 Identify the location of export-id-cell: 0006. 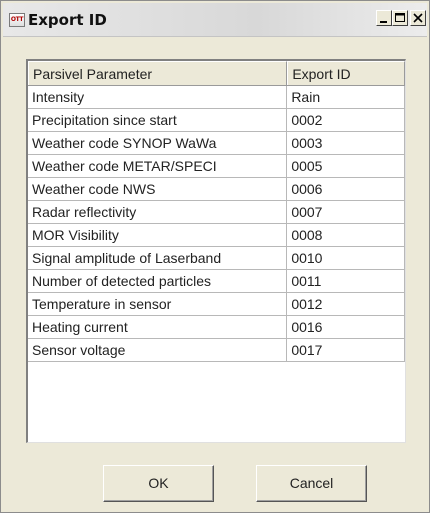
(346, 189).